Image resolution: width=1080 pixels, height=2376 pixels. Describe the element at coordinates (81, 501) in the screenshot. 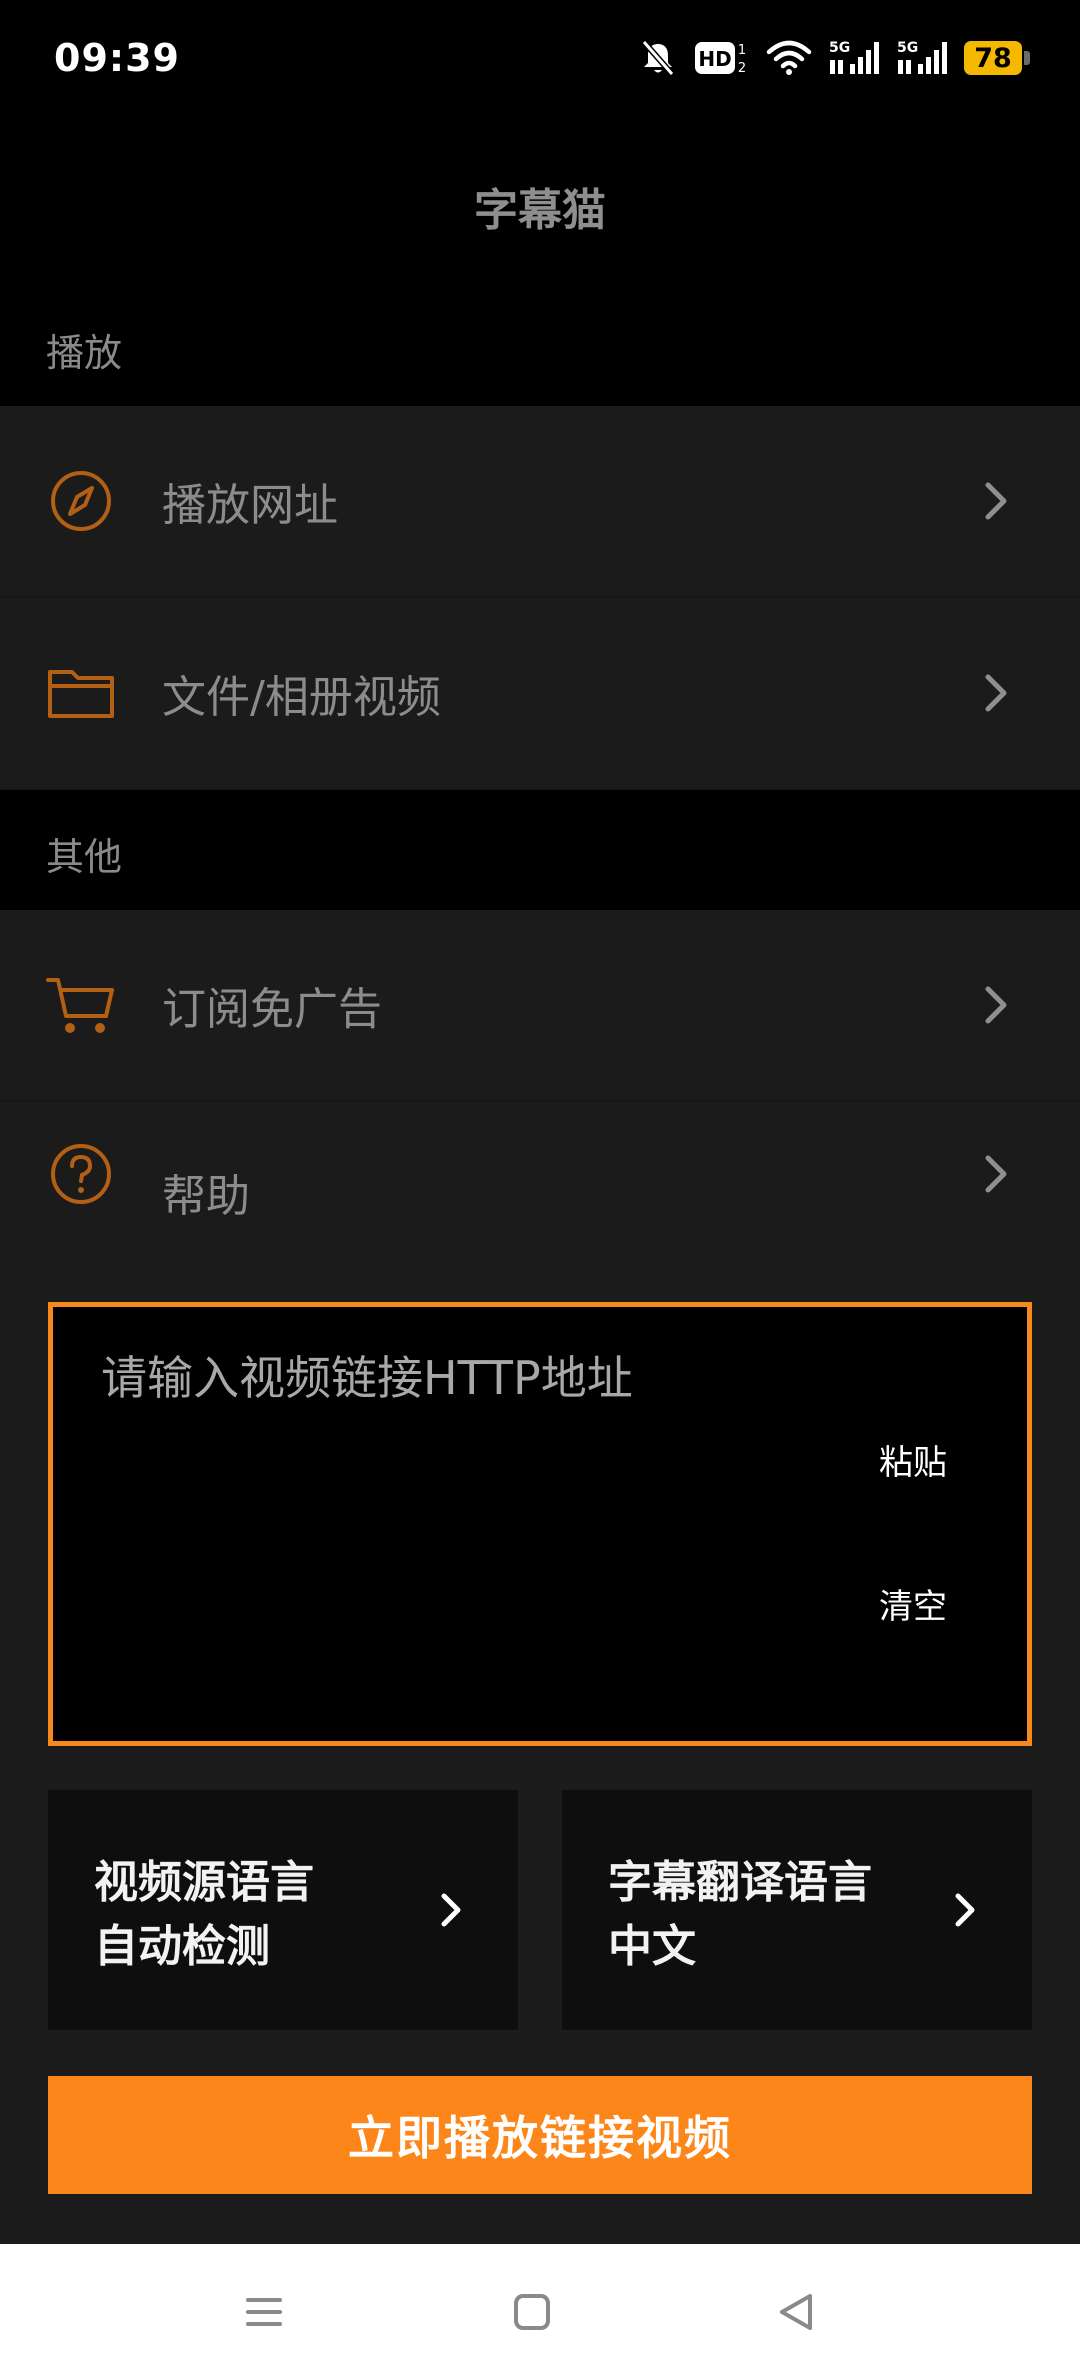

I see `compass-icon` at that location.